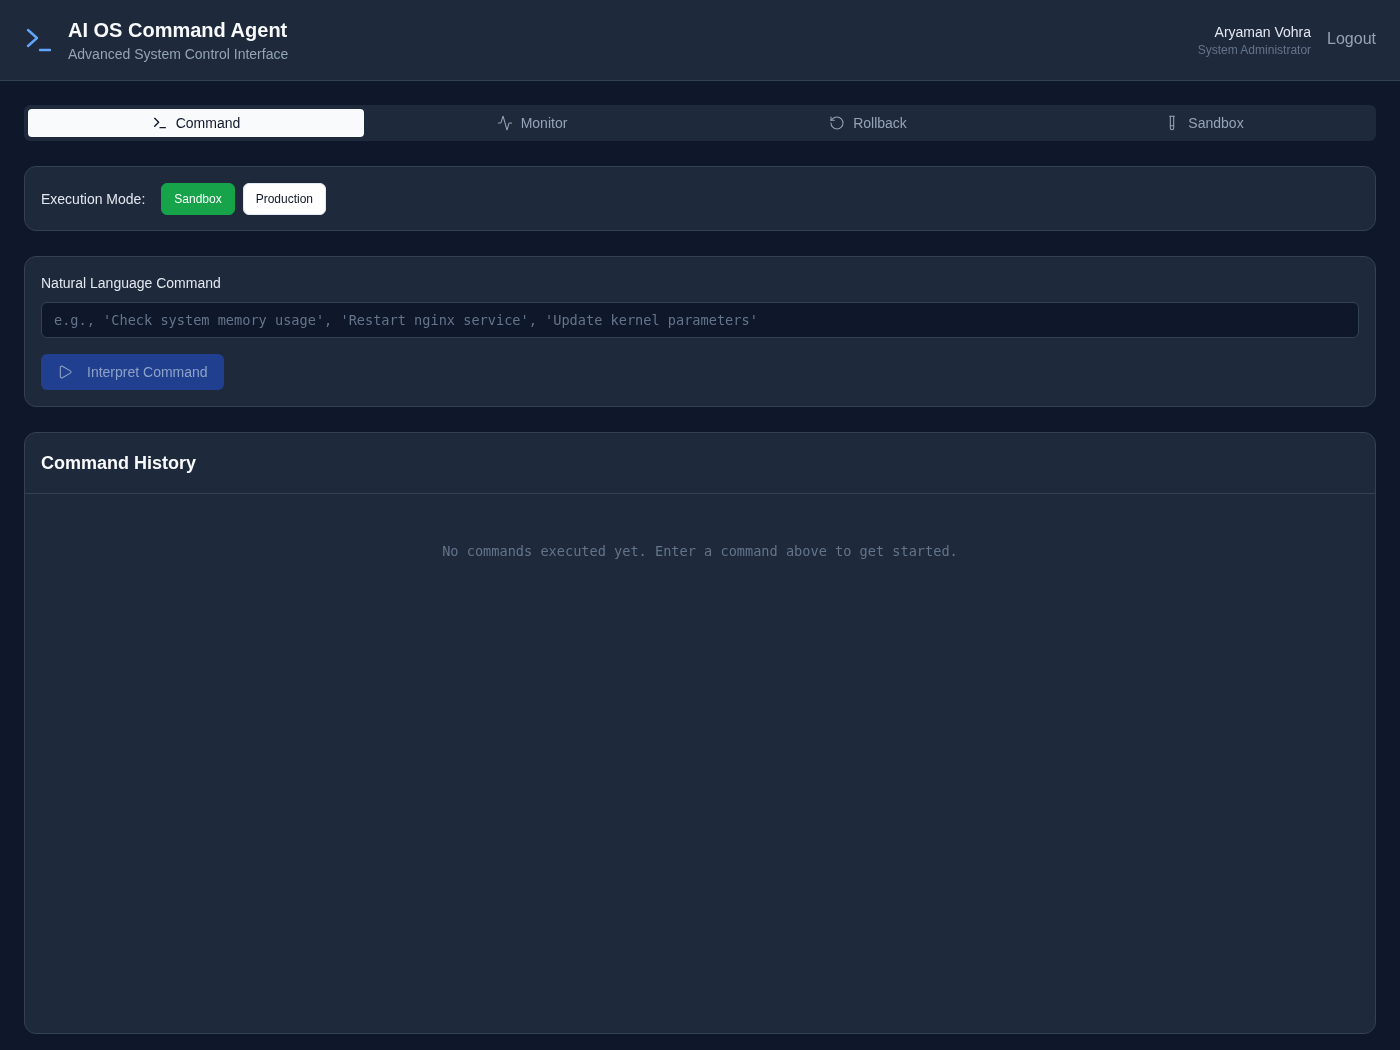 The image size is (1400, 1050). I want to click on terminal-logo-icon, so click(39, 40).